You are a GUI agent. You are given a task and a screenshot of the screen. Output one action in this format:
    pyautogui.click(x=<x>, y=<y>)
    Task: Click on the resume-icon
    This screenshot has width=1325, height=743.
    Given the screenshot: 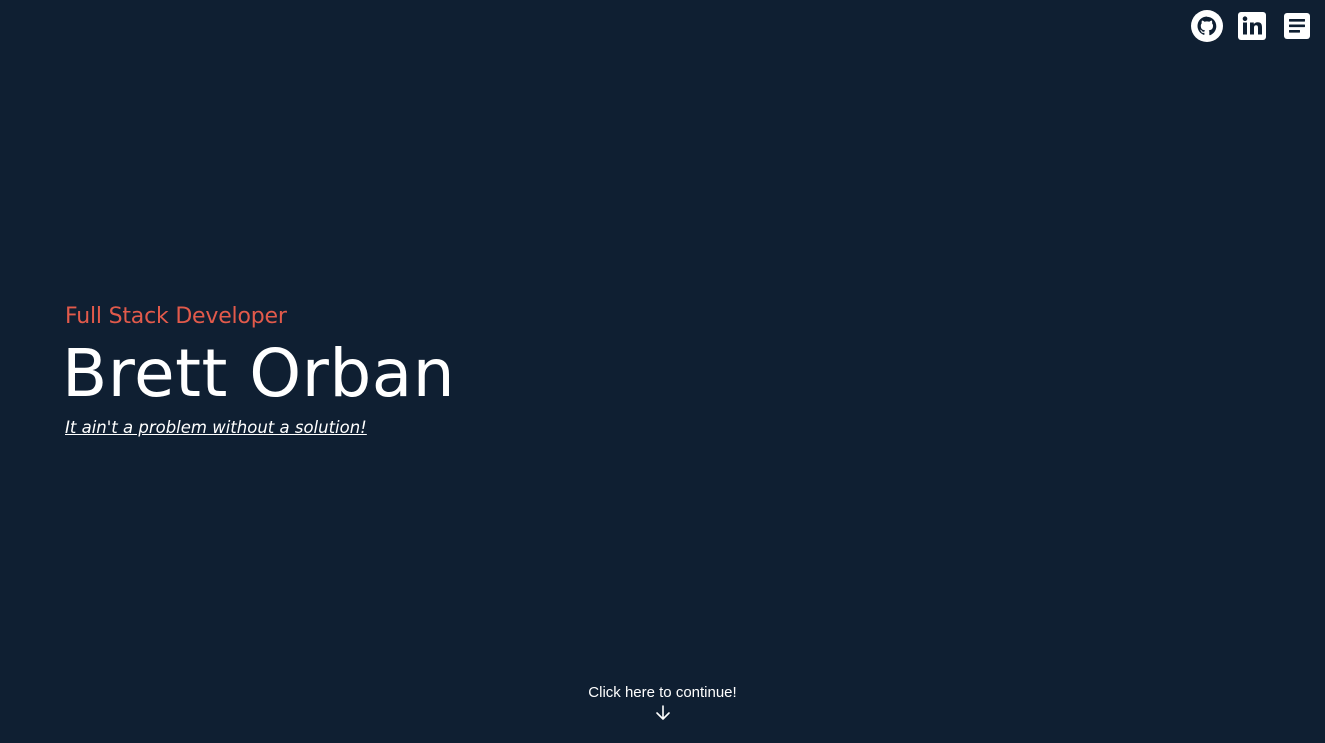 What is the action you would take?
    pyautogui.click(x=1297, y=26)
    